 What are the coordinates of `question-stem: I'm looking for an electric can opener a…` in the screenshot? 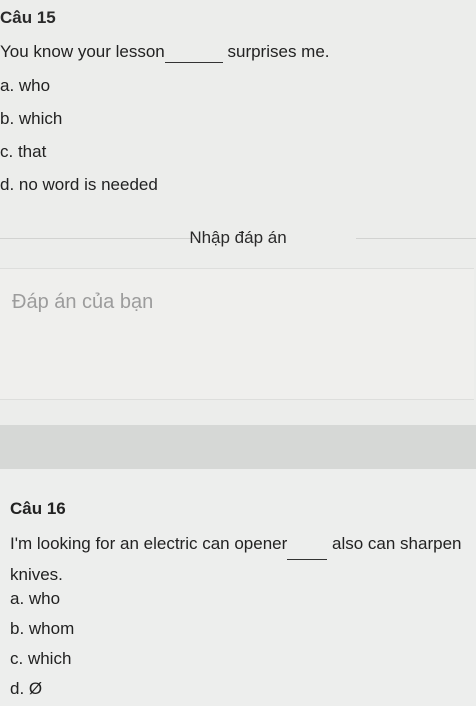 It's located at (240, 559).